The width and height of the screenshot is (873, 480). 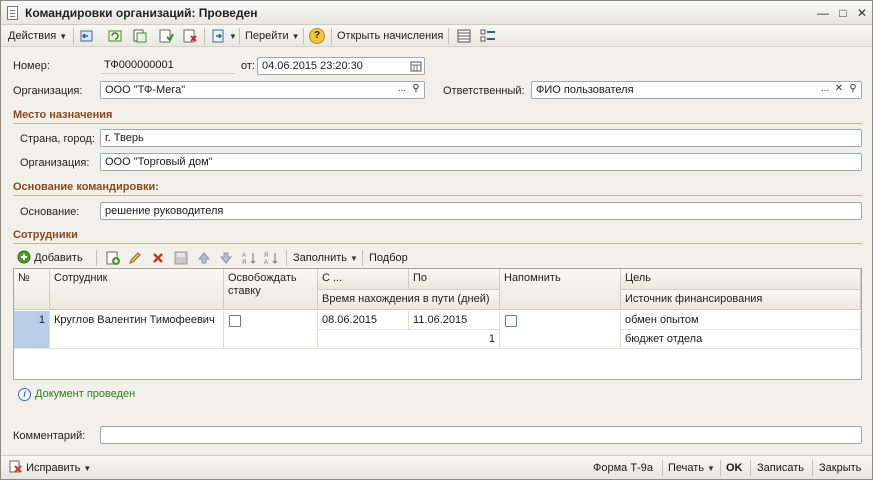 I want to click on col-header-num: №, so click(x=32, y=289).